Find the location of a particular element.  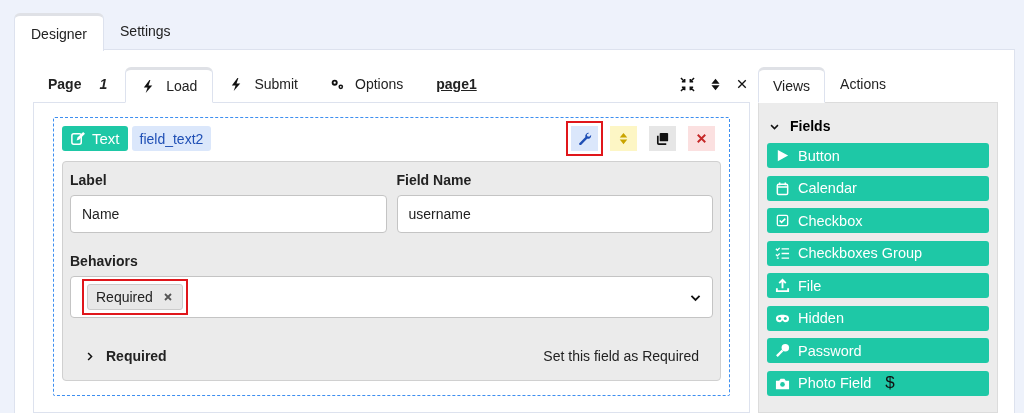

tag-label: Required is located at coordinates (124, 297).